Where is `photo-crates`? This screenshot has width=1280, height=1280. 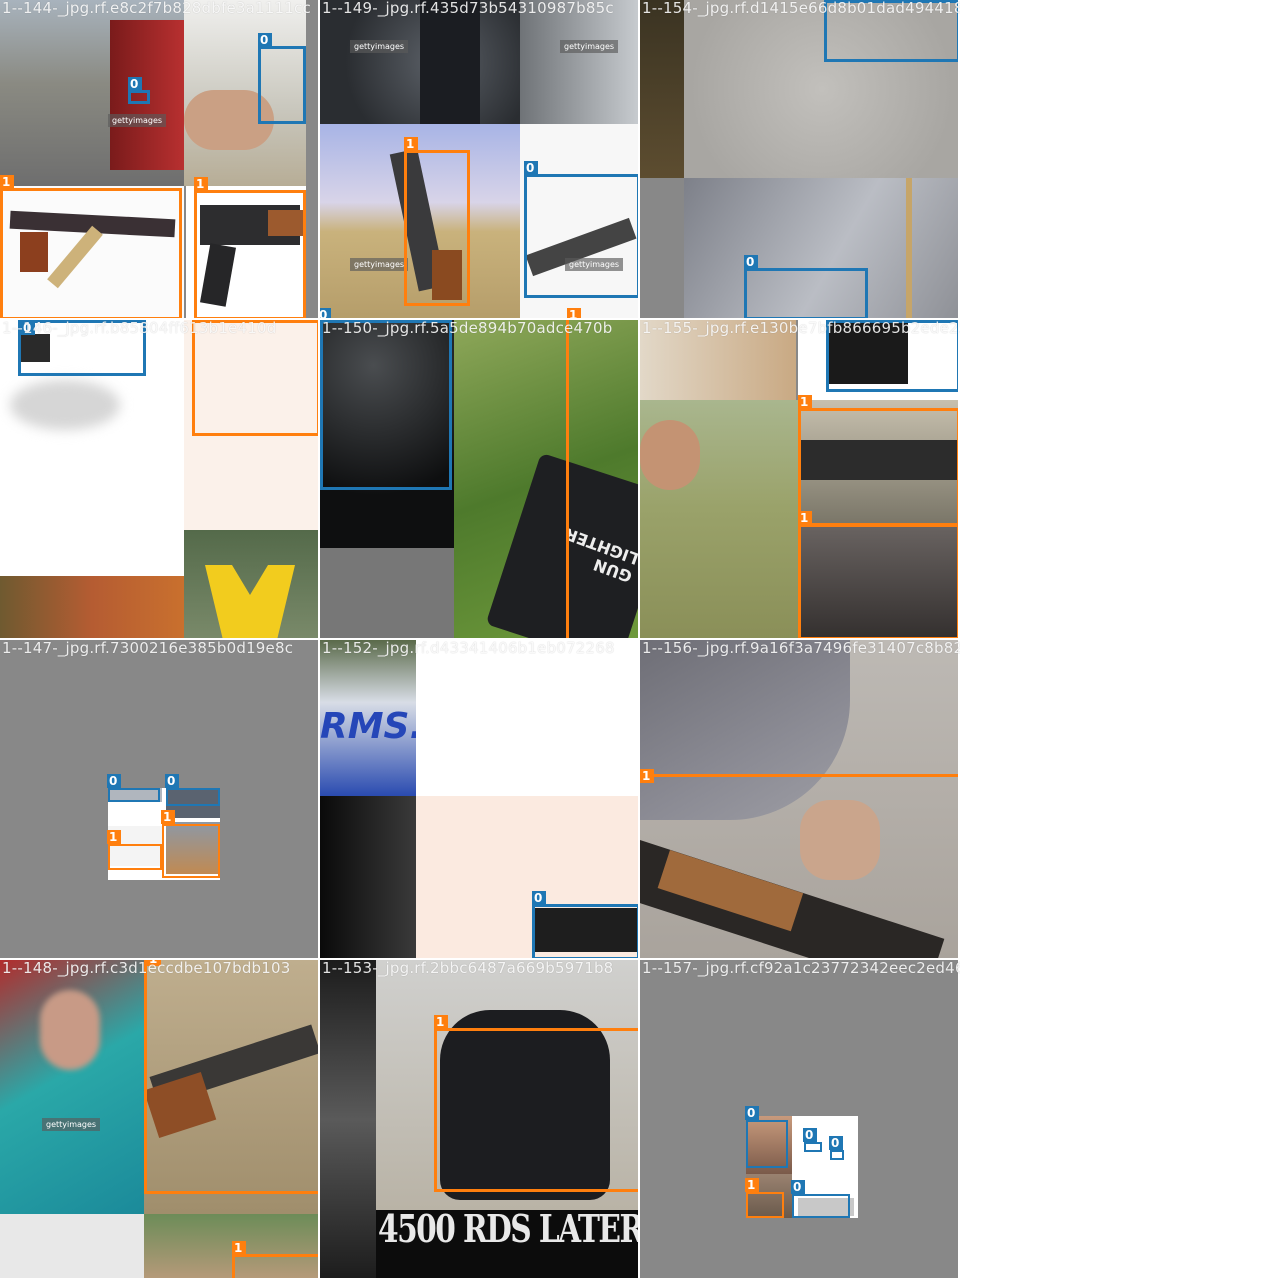
photo-crates is located at coordinates (92, 607).